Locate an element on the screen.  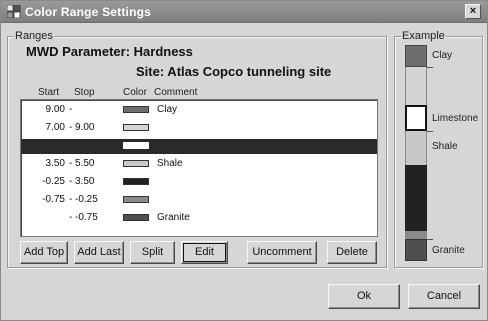
range-row: 7.00-9.00 is located at coordinates (199, 128).